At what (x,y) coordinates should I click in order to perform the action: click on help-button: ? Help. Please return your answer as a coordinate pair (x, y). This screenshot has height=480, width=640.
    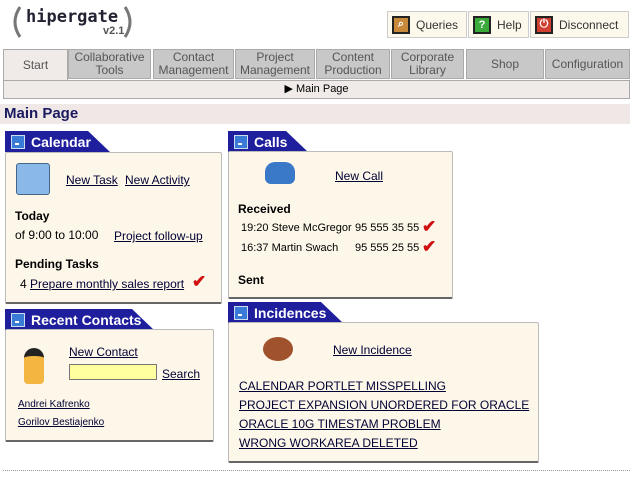
    Looking at the image, I should click on (498, 24).